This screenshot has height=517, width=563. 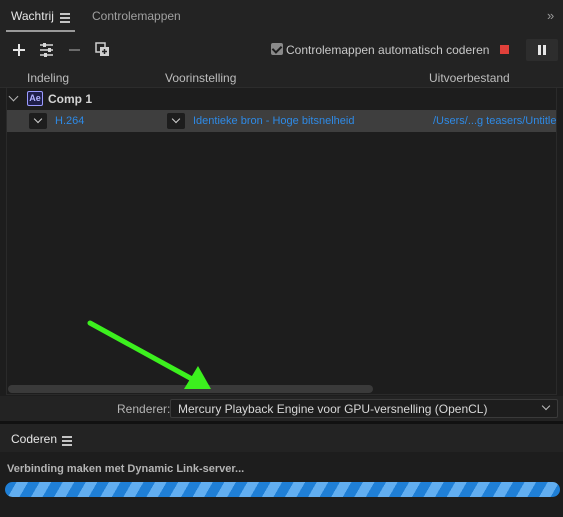 What do you see at coordinates (550, 15) in the screenshot?
I see `panel-close-icon: »` at bounding box center [550, 15].